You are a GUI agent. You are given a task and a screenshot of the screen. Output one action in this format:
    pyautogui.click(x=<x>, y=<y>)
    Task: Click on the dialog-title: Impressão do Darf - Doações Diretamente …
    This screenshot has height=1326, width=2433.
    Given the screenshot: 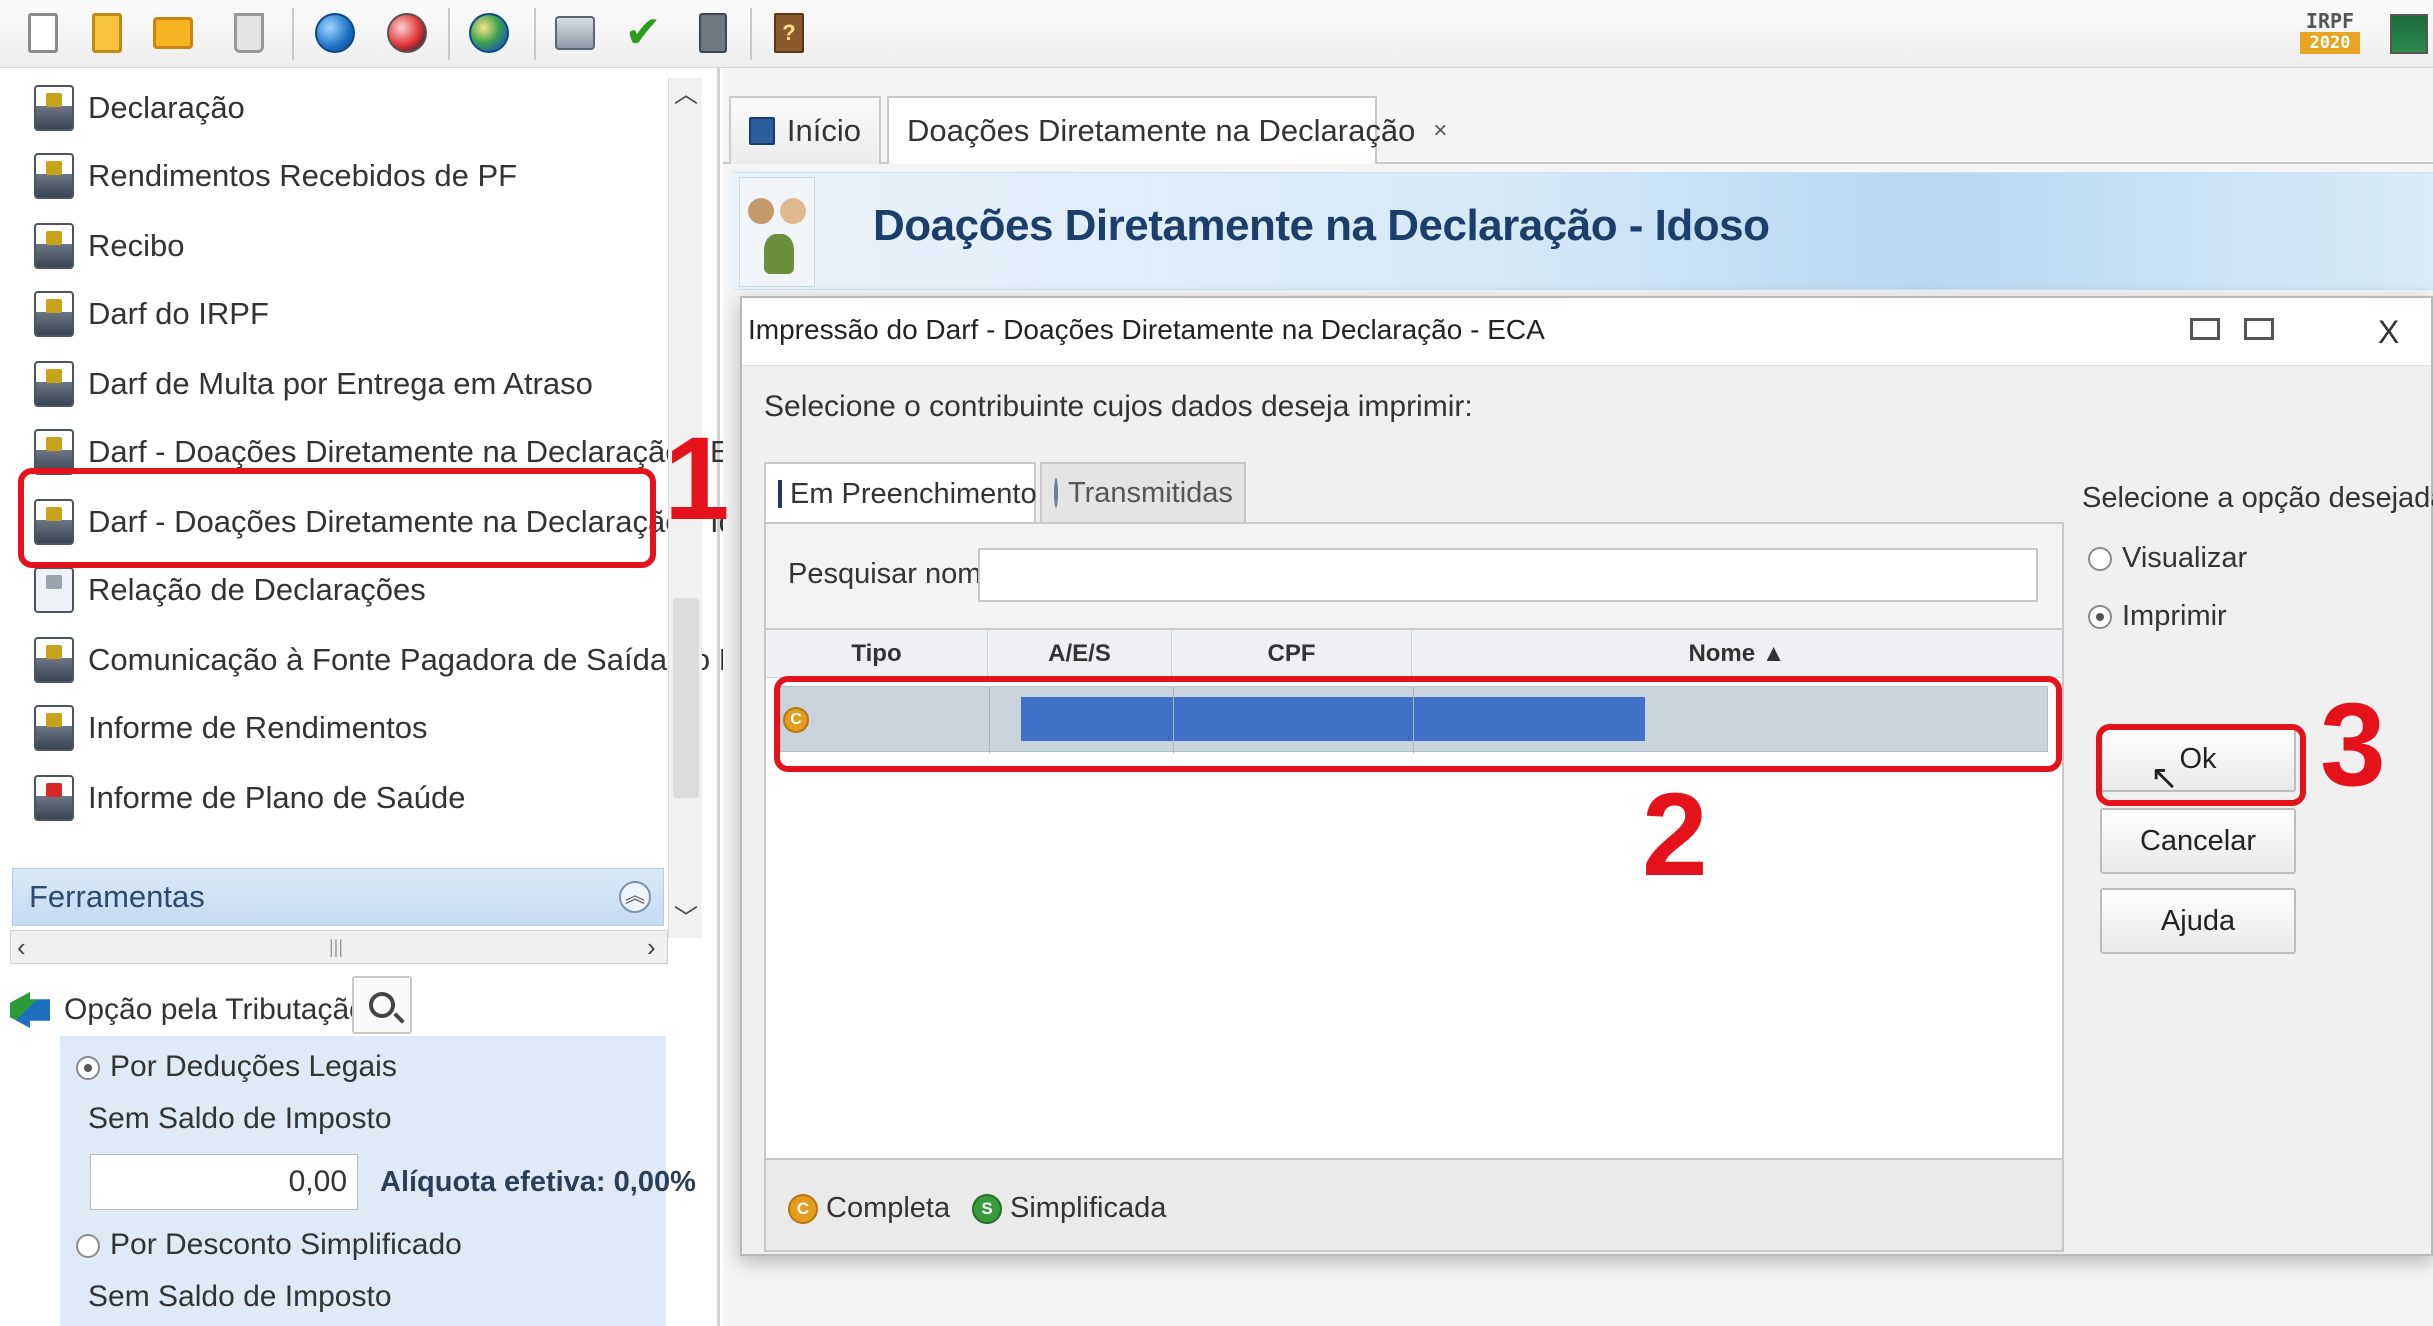 What is the action you would take?
    pyautogui.click(x=1146, y=329)
    